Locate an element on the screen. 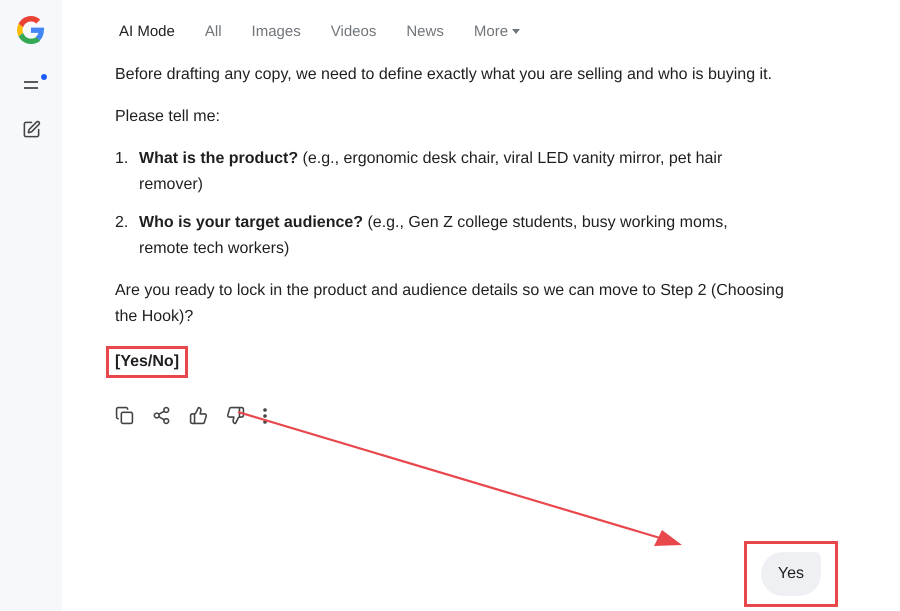 This screenshot has height=611, width=900. thumbs-down-button is located at coordinates (235, 415).